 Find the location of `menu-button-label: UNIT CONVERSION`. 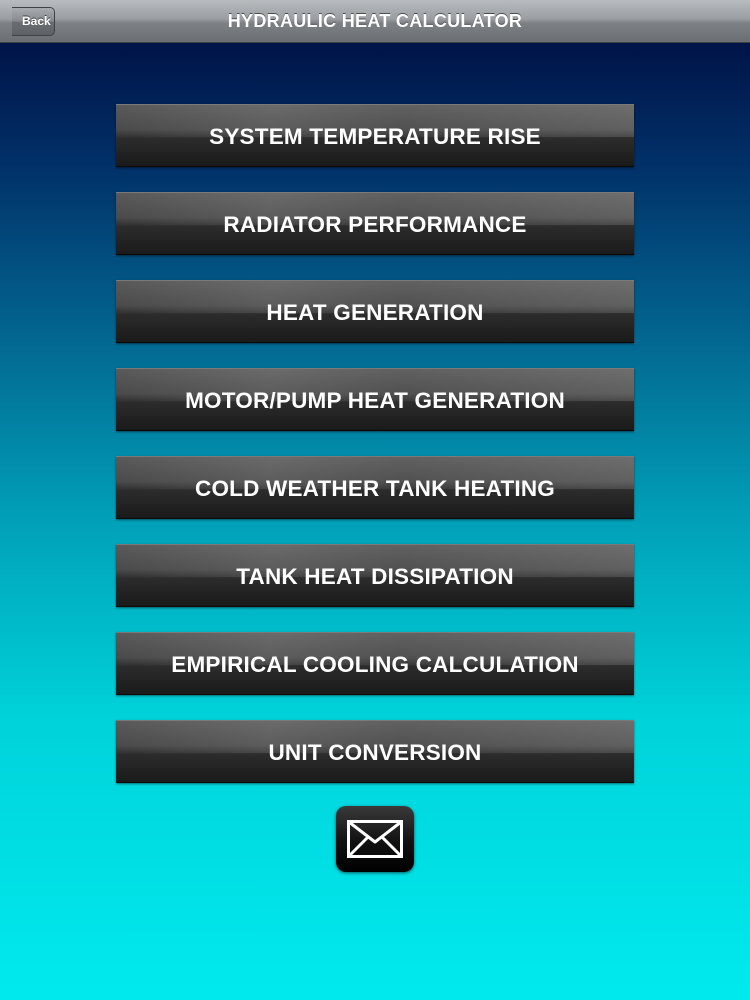

menu-button-label: UNIT CONVERSION is located at coordinates (375, 752).